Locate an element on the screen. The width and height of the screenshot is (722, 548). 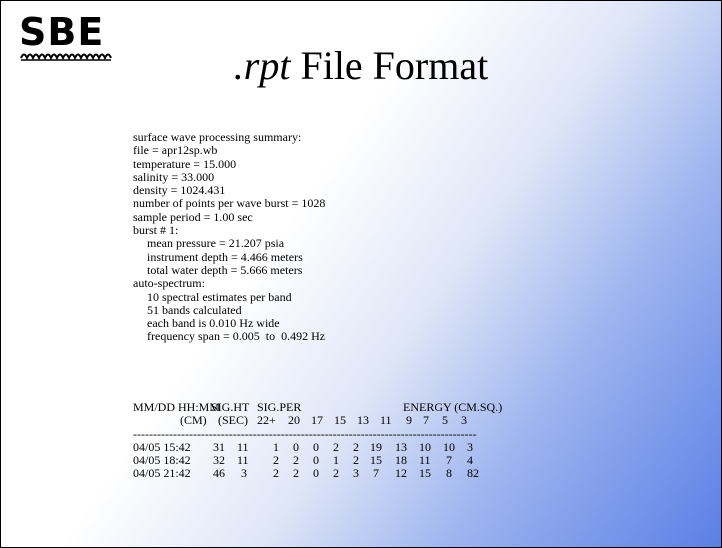
cell-band: 13 is located at coordinates (401, 446).